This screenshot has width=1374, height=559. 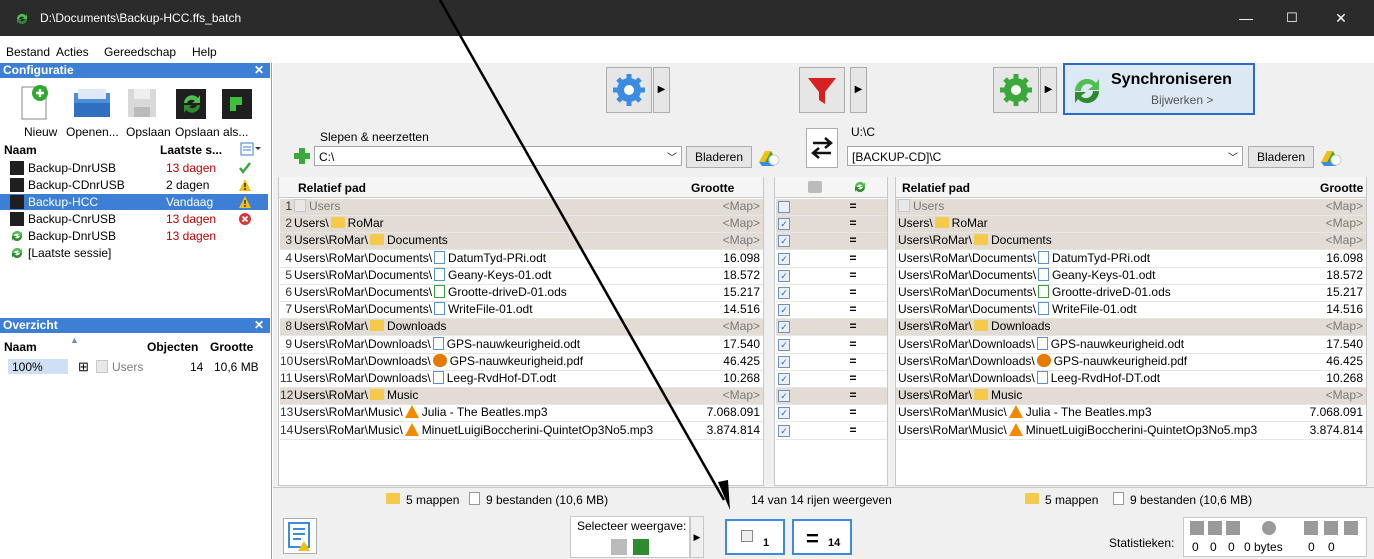 I want to click on left-col-size: Grootte, so click(x=712, y=188).